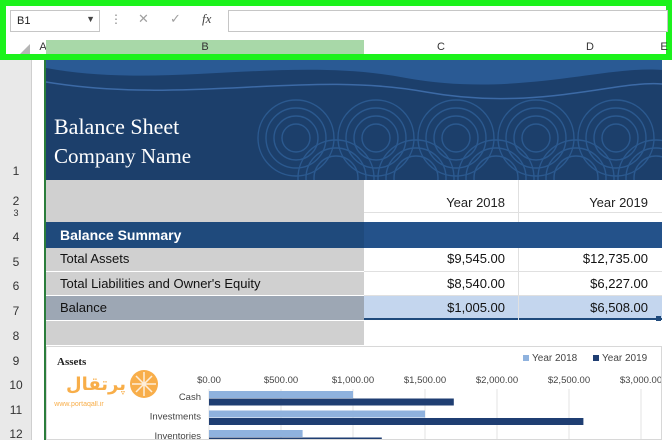 Image resolution: width=672 pixels, height=440 pixels. What do you see at coordinates (95, 258) in the screenshot?
I see `total-assets-label: Total Assets` at bounding box center [95, 258].